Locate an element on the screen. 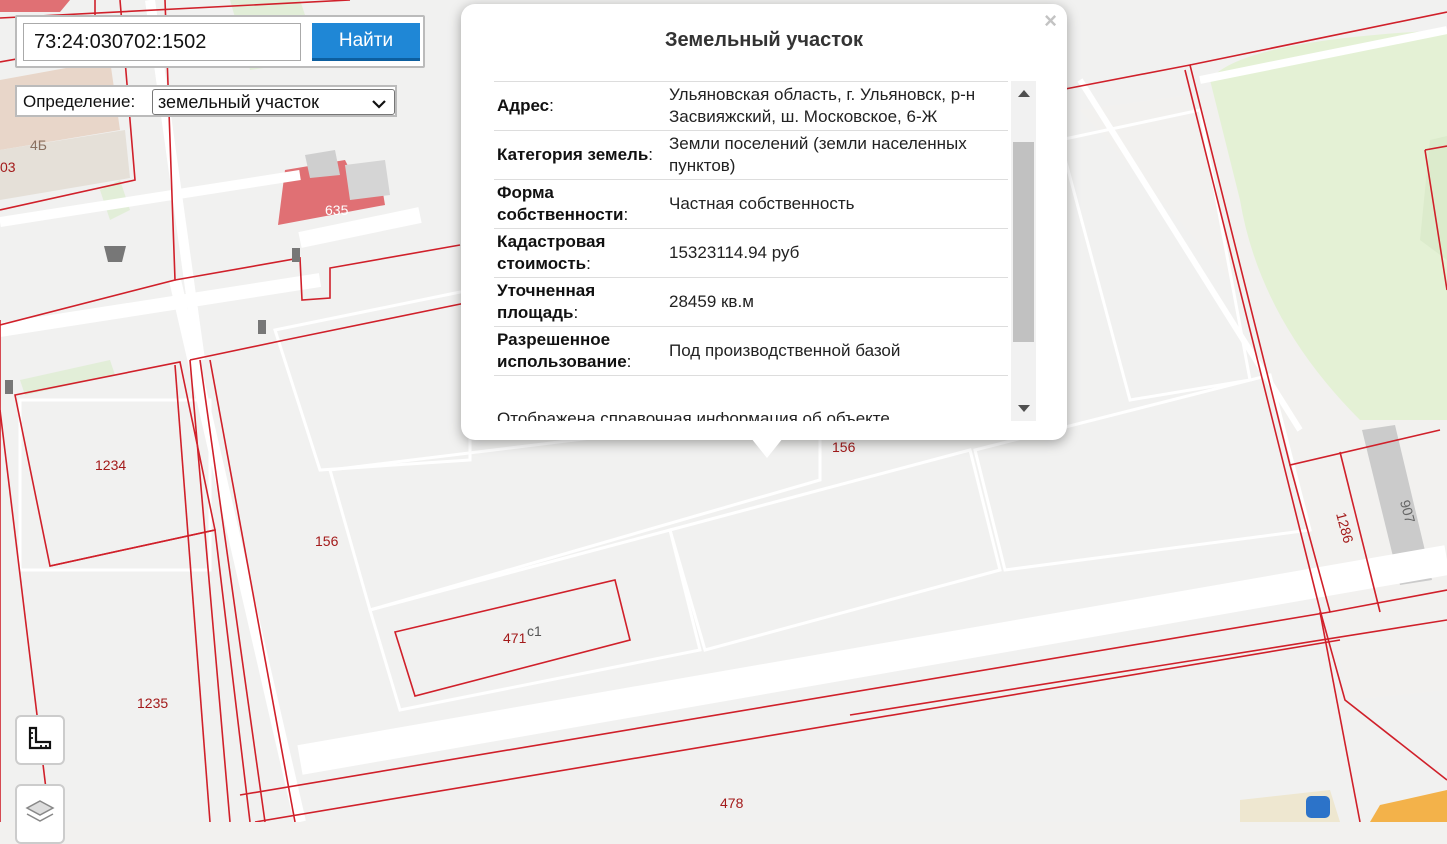 The width and height of the screenshot is (1447, 844). definition-label: Определение: is located at coordinates (79, 101).